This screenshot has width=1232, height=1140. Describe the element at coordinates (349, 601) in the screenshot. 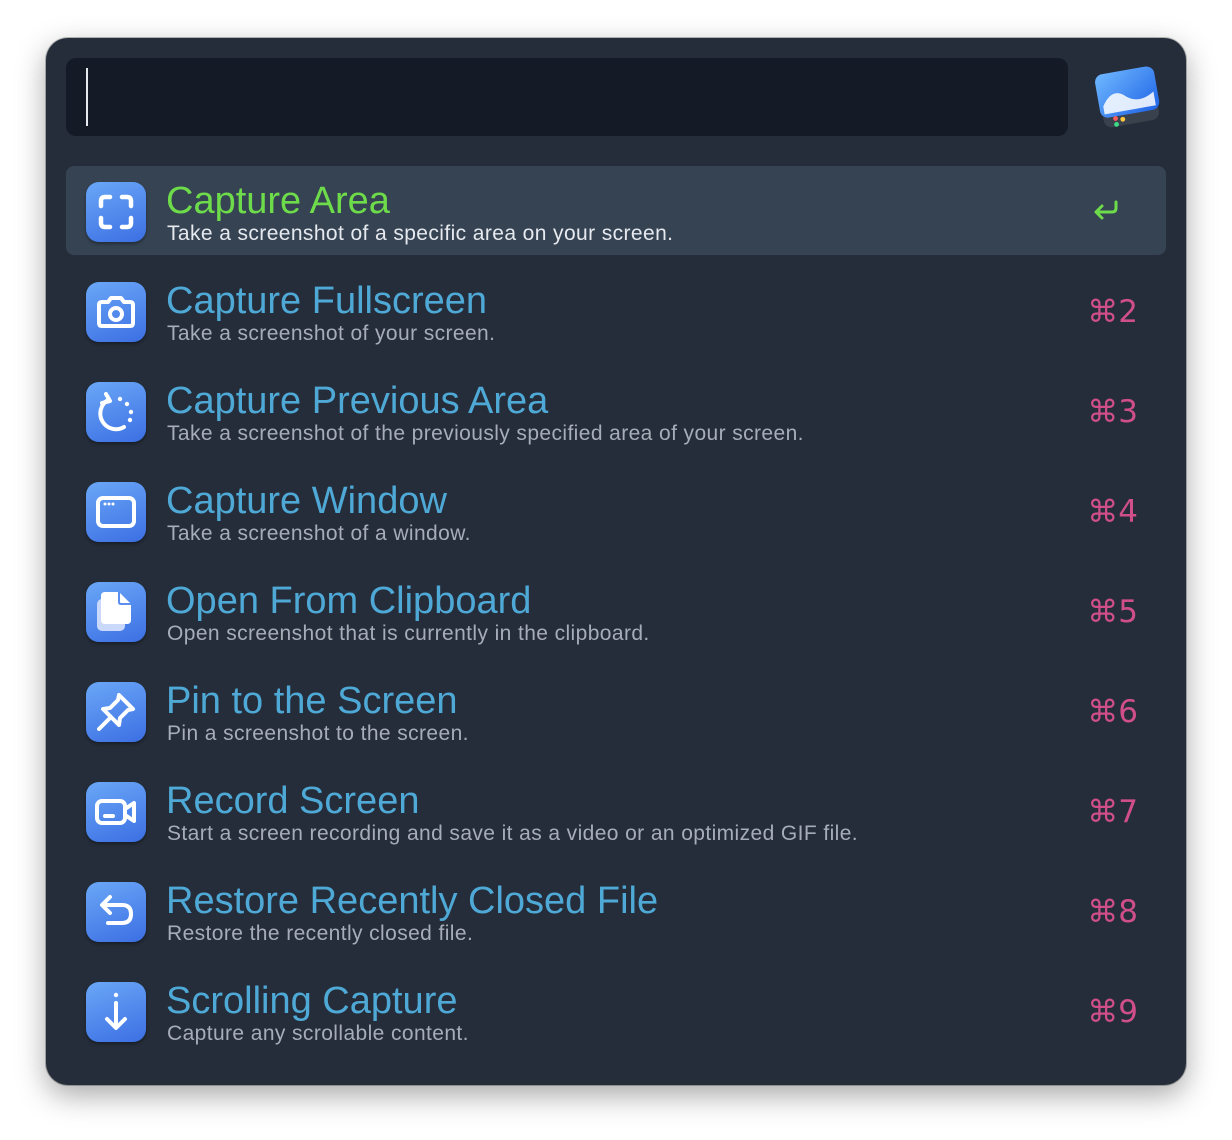

I see `item-title: Open From Clipboard` at that location.